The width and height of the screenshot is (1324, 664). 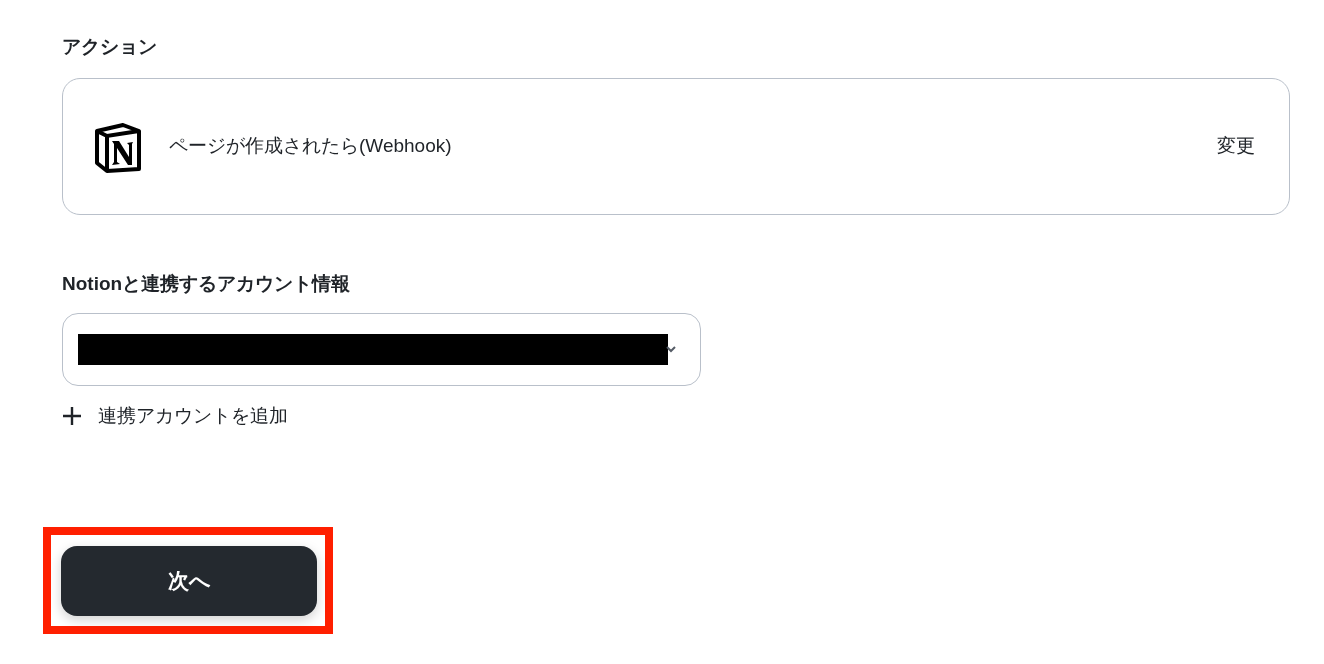 I want to click on plus-icon, so click(x=72, y=416).